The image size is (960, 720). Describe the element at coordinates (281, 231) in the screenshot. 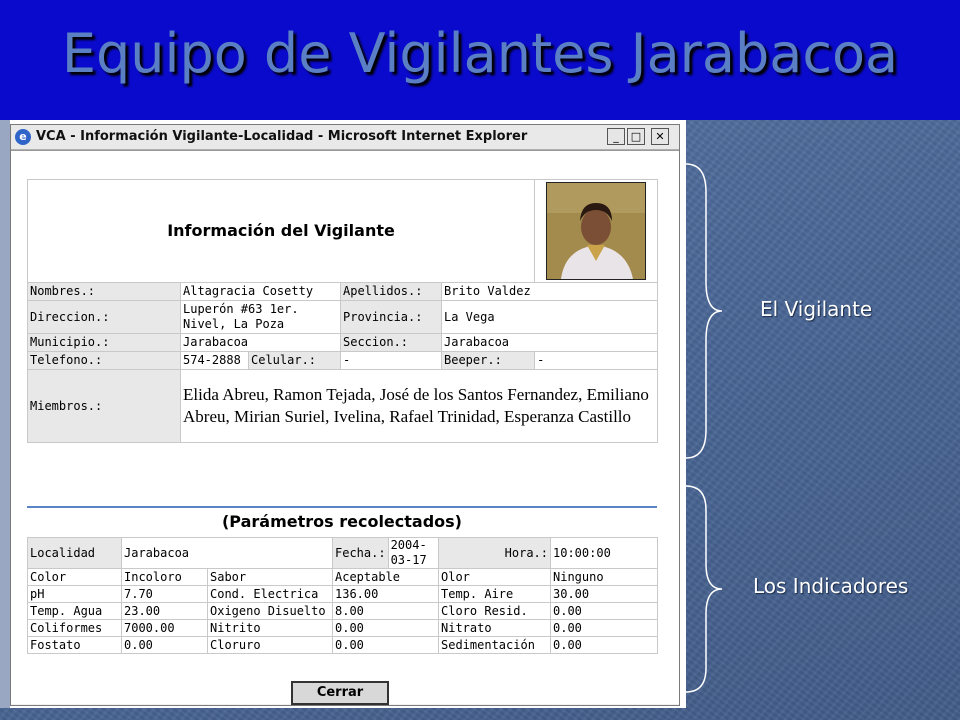

I see `vigilante-heading: Información del Vigilante` at that location.